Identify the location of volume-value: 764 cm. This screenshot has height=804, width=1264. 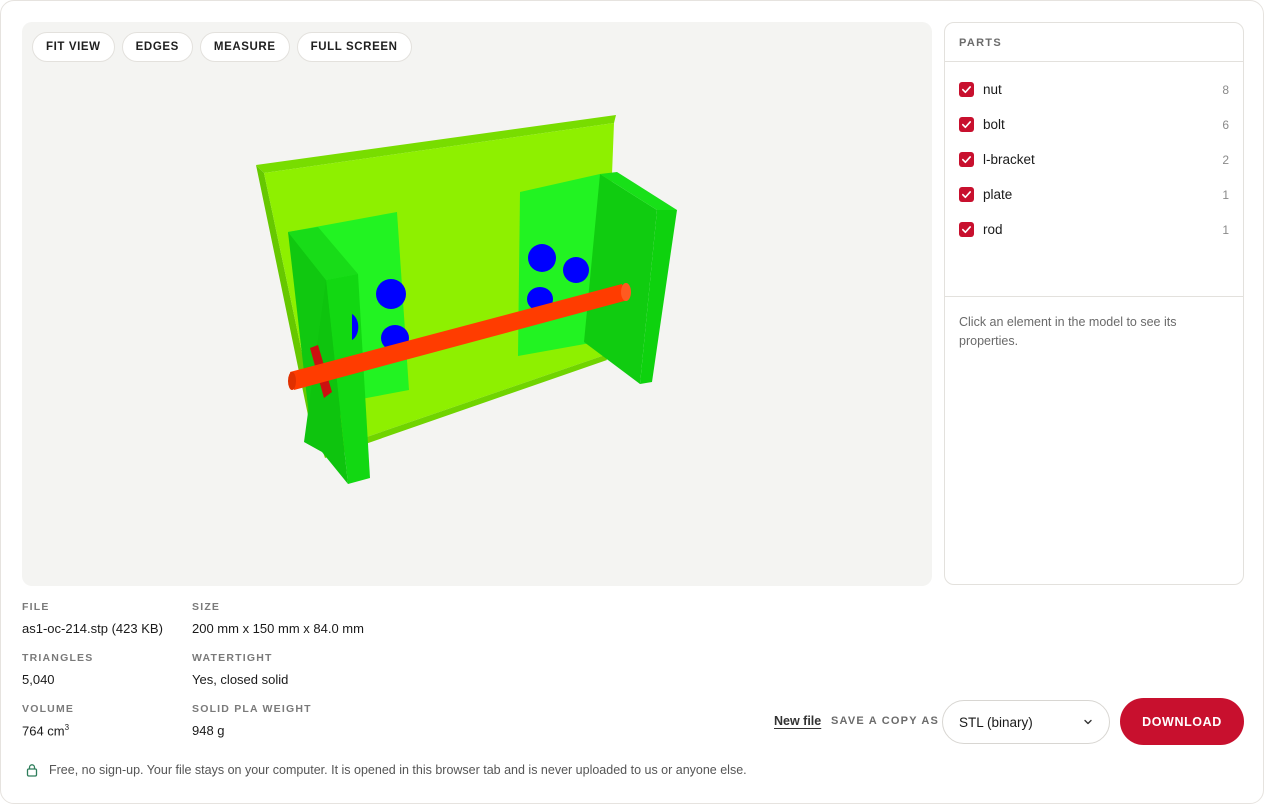
(43, 731).